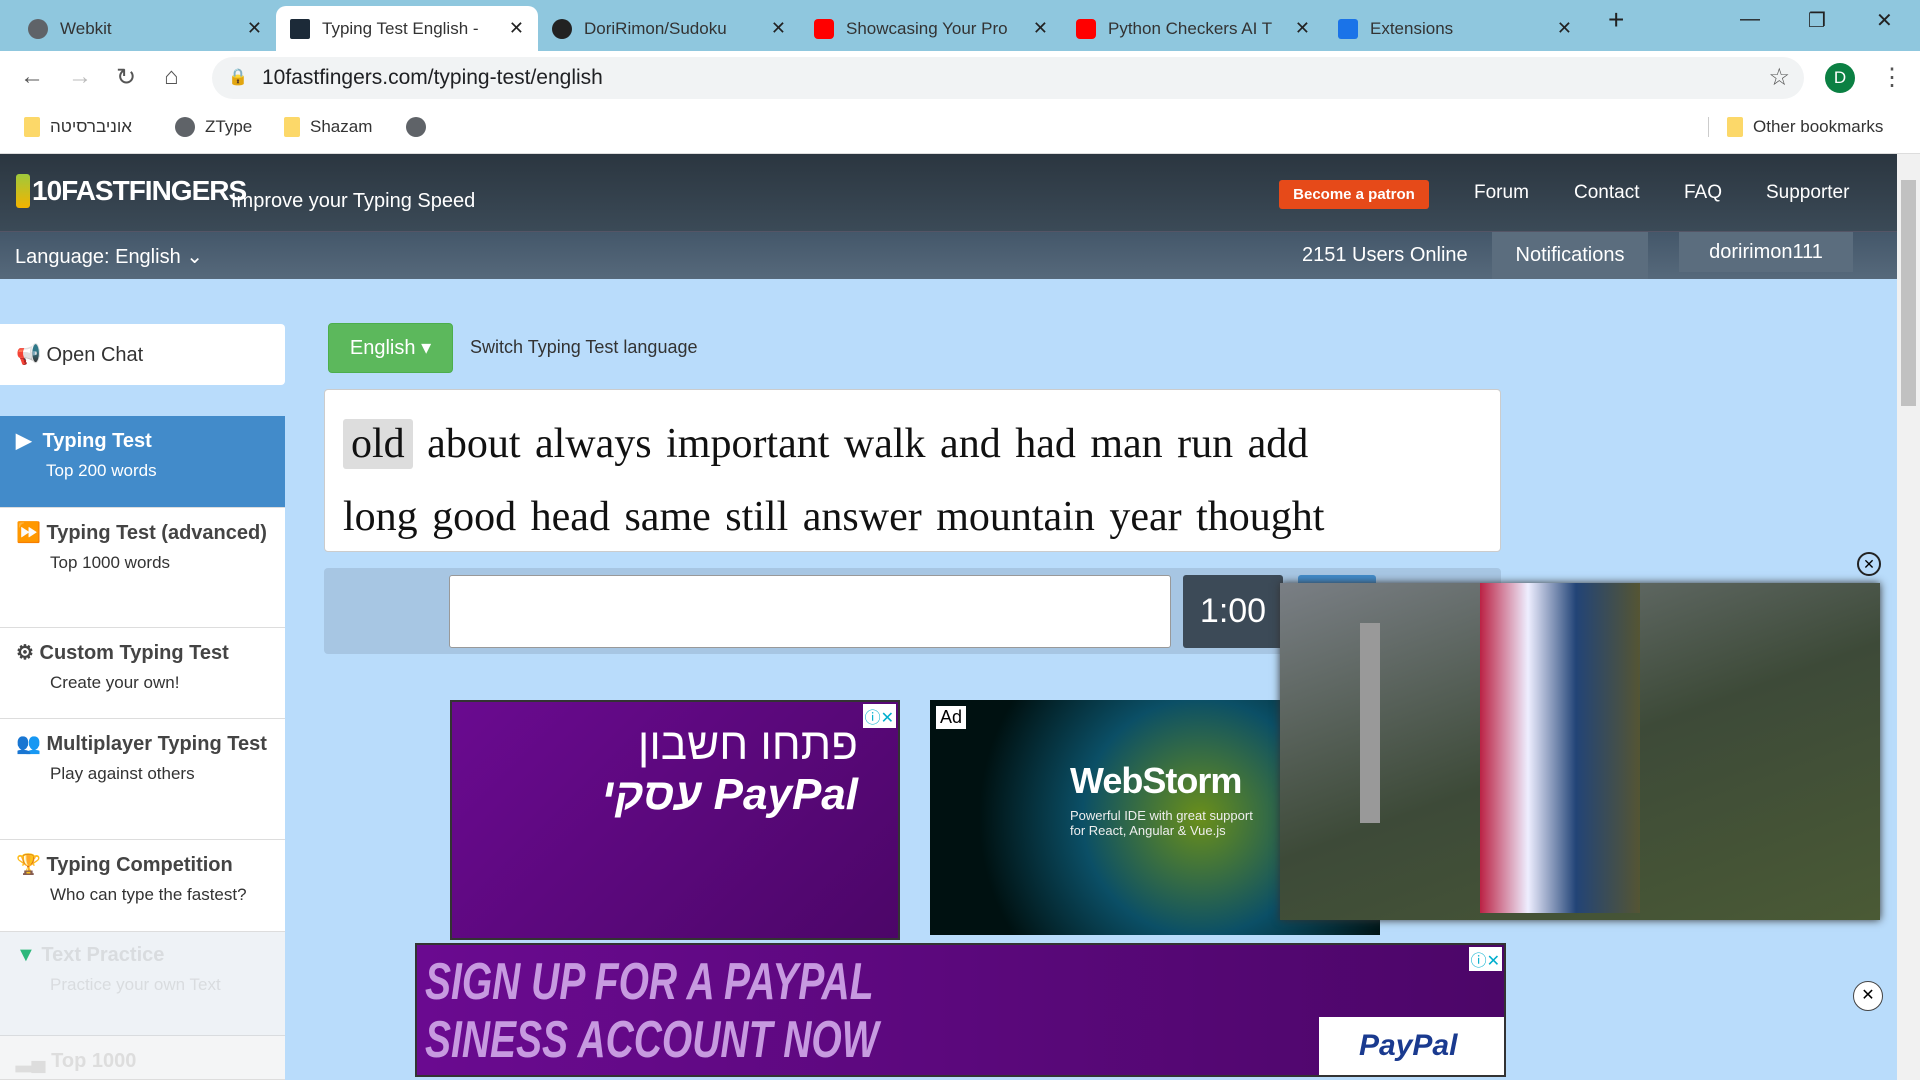 Image resolution: width=1920 pixels, height=1080 pixels. What do you see at coordinates (142, 673) in the screenshot?
I see `sidebar-item-custom: ⚙ Custom Typing Test Create your own!` at bounding box center [142, 673].